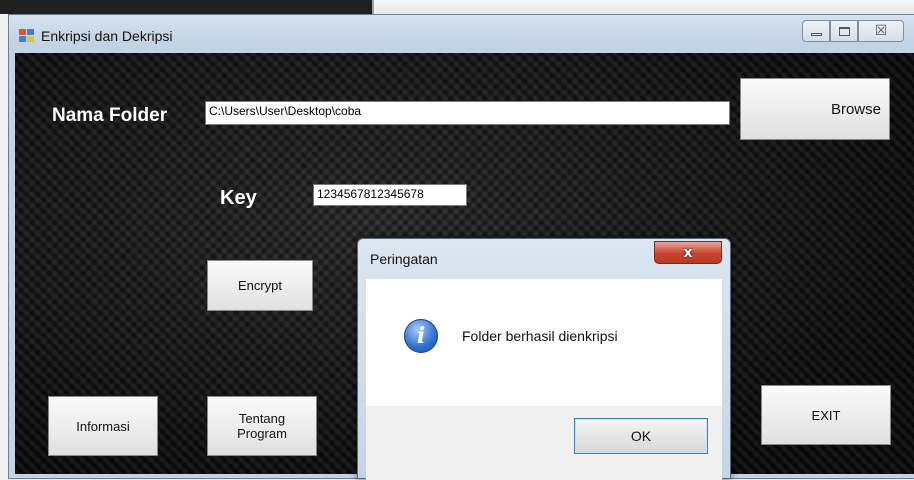 The image size is (914, 480). I want to click on browse-button: Browse, so click(815, 109).